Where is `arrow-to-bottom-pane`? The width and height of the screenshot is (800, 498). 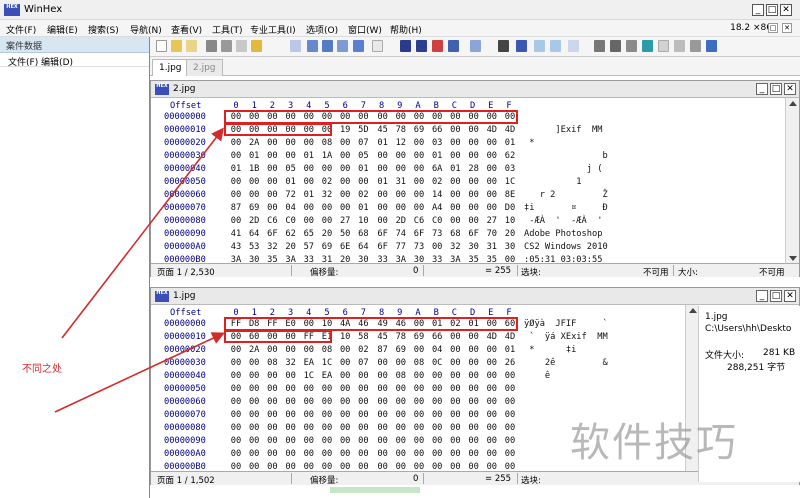
arrow-to-bottom-pane is located at coordinates (139, 372).